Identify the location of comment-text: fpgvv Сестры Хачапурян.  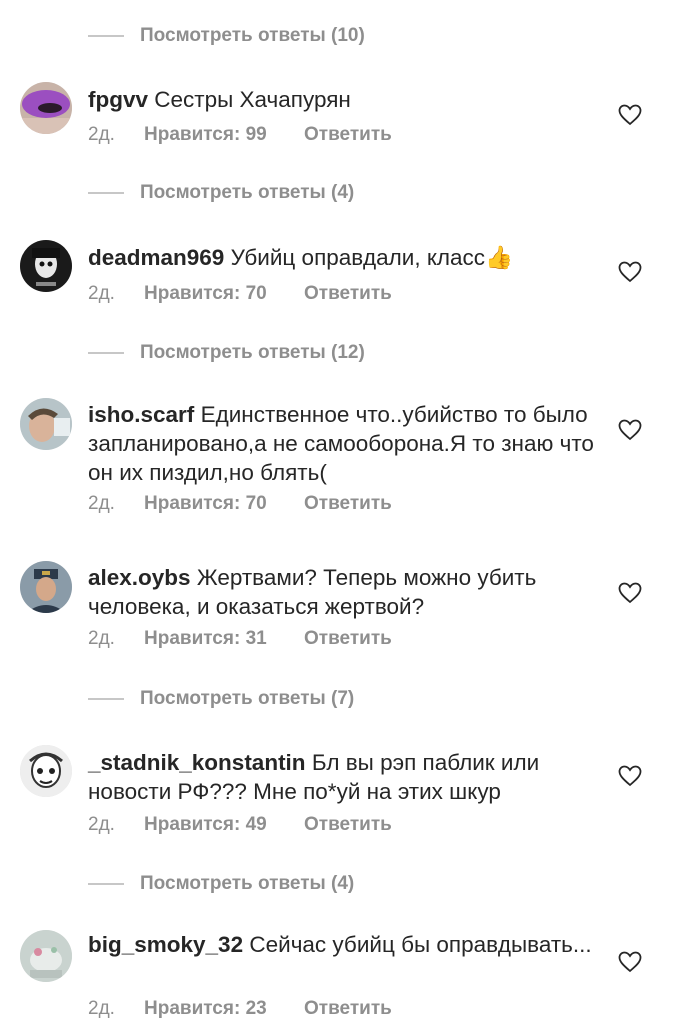
(343, 99).